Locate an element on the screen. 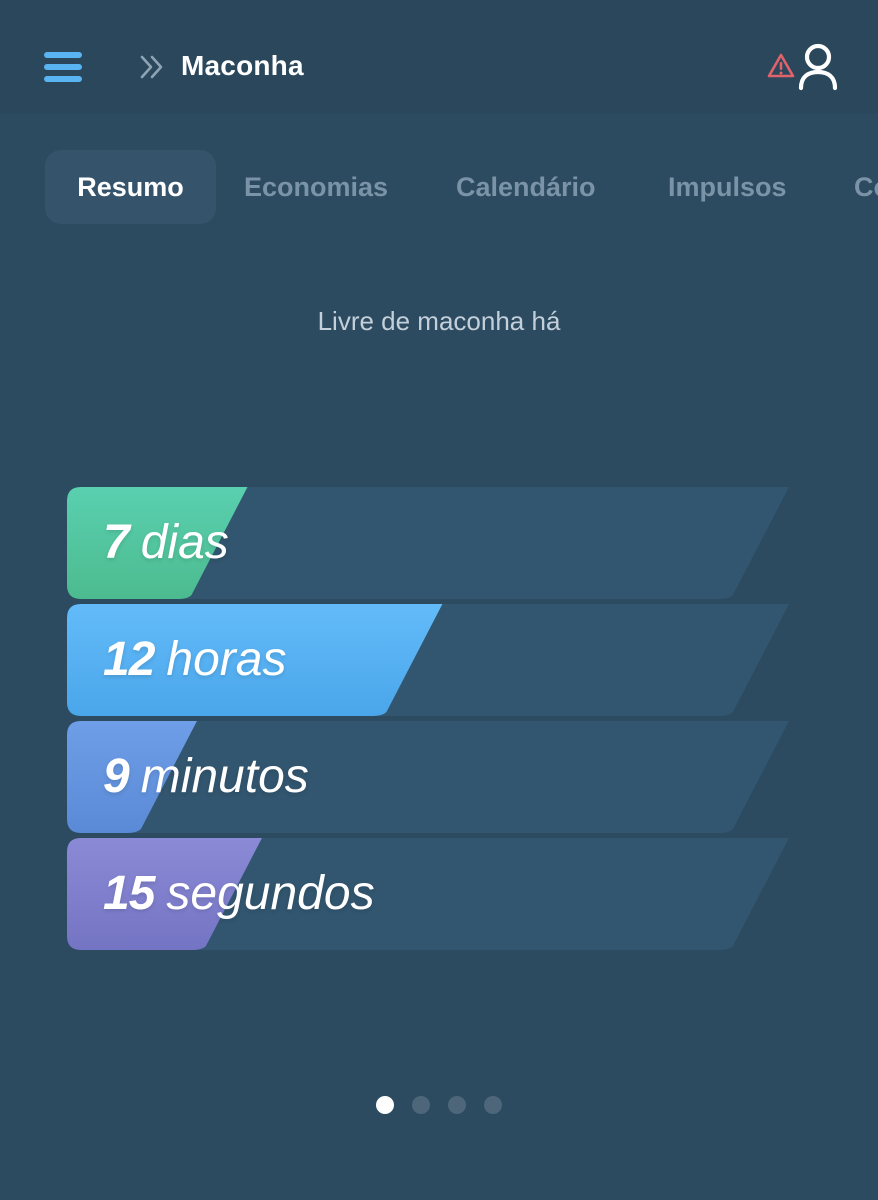 This screenshot has width=878, height=1200. counter-hours: 12 horas is located at coordinates (428, 660).